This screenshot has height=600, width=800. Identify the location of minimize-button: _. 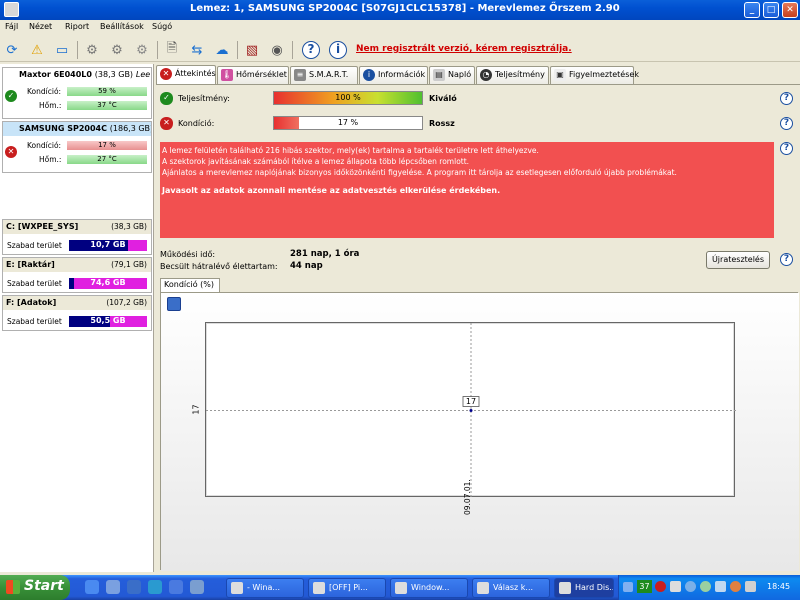
(752, 10).